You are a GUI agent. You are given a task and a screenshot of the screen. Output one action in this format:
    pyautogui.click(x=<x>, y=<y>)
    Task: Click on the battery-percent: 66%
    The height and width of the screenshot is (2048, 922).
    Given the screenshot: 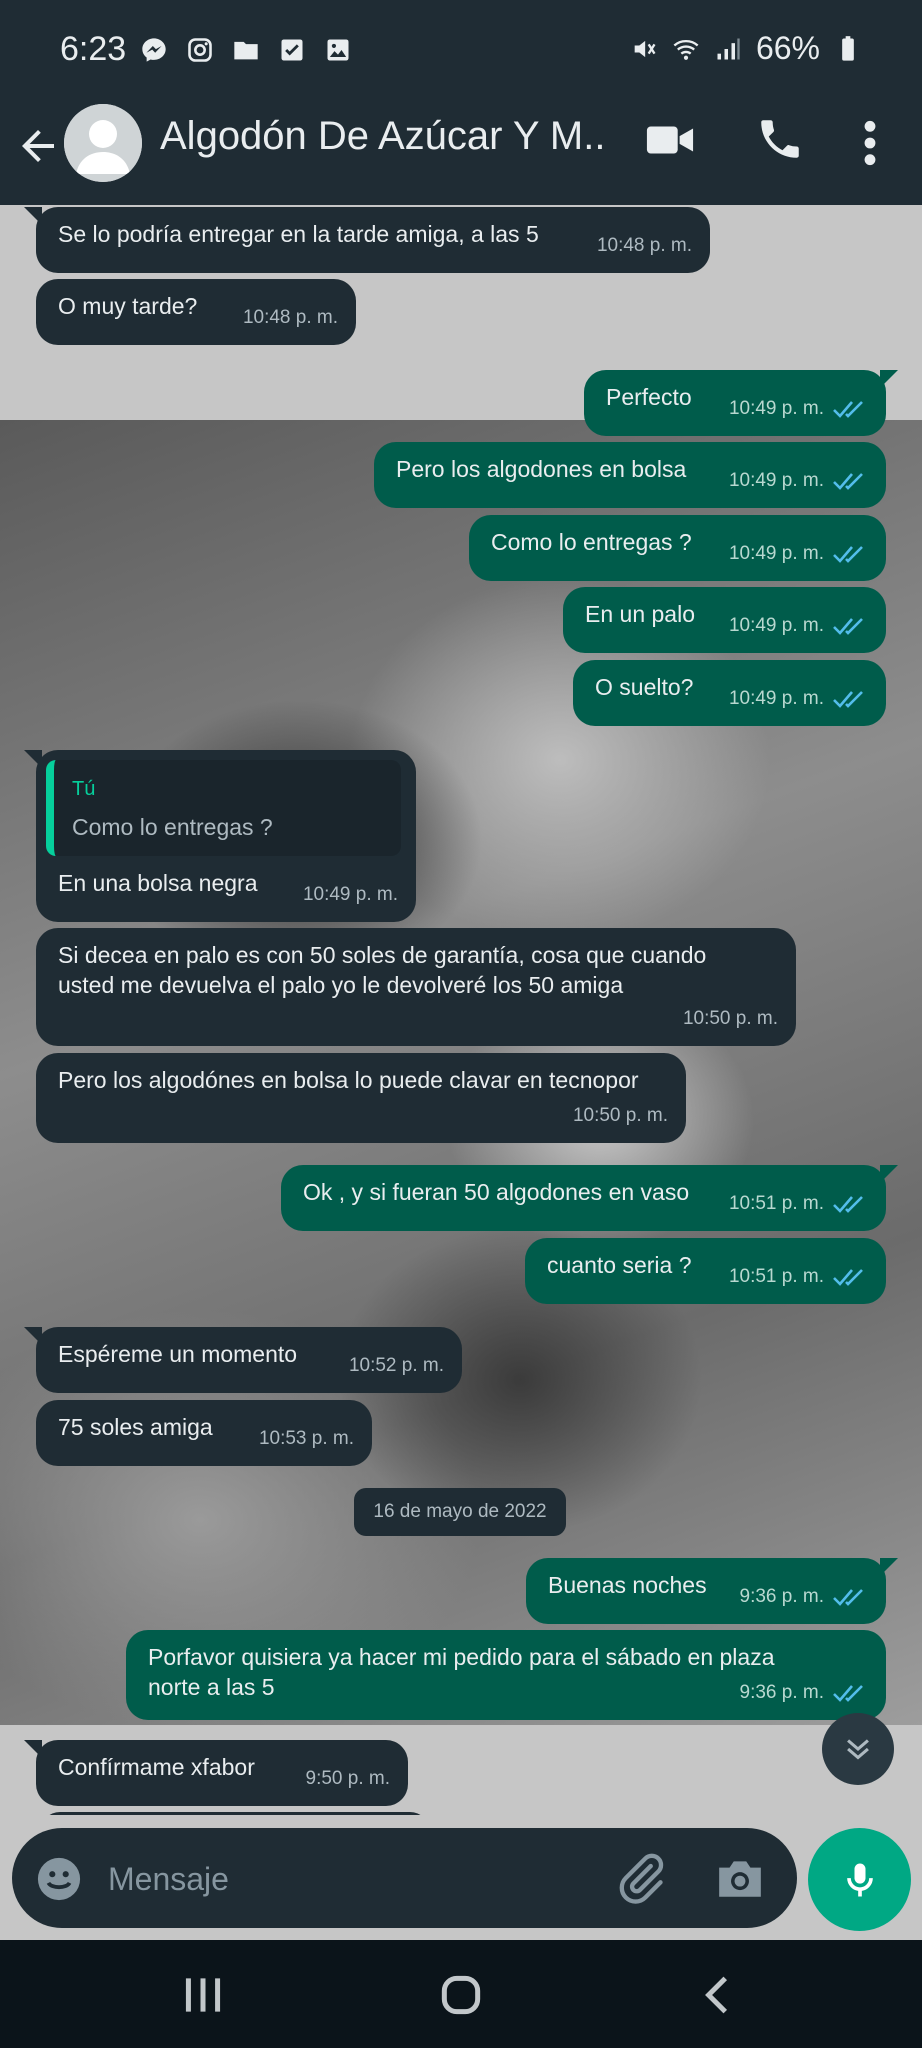 What is the action you would take?
    pyautogui.click(x=787, y=48)
    